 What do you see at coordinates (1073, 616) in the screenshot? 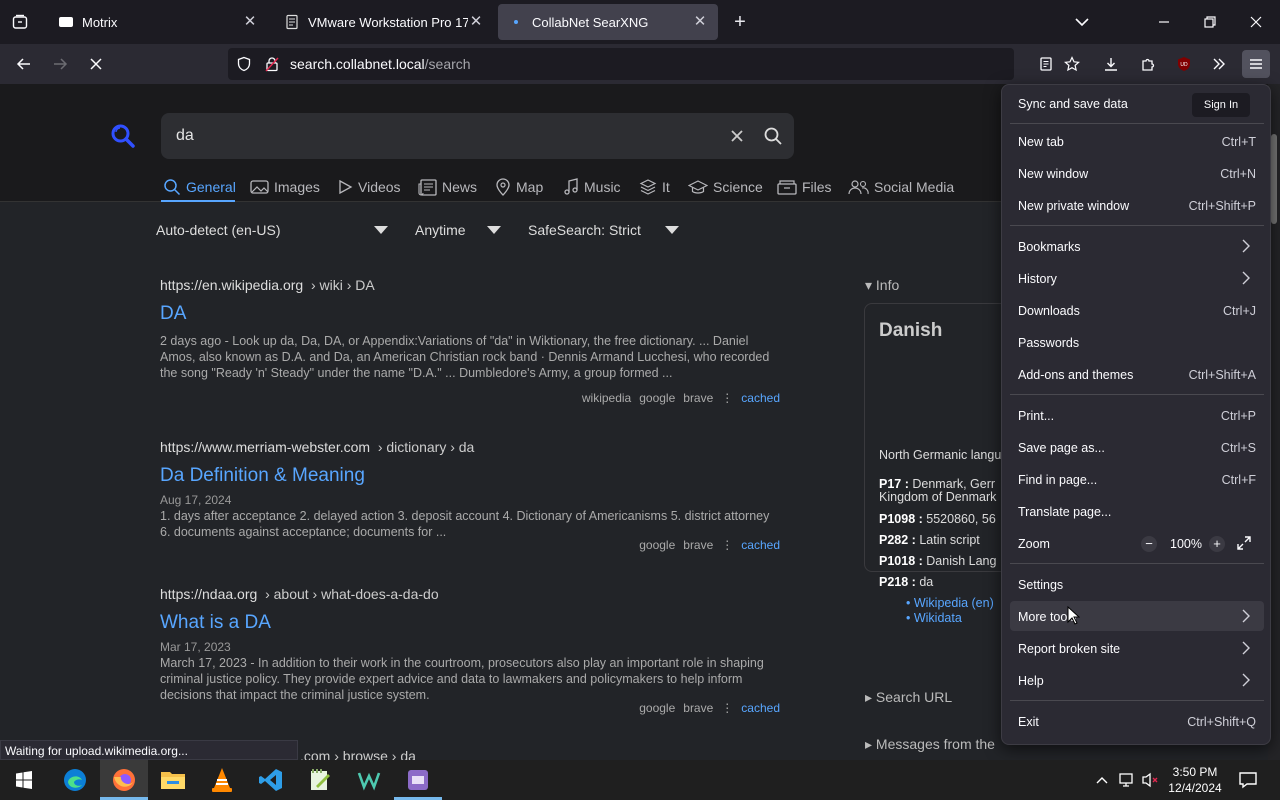
I see `mouse-pointer-icon` at bounding box center [1073, 616].